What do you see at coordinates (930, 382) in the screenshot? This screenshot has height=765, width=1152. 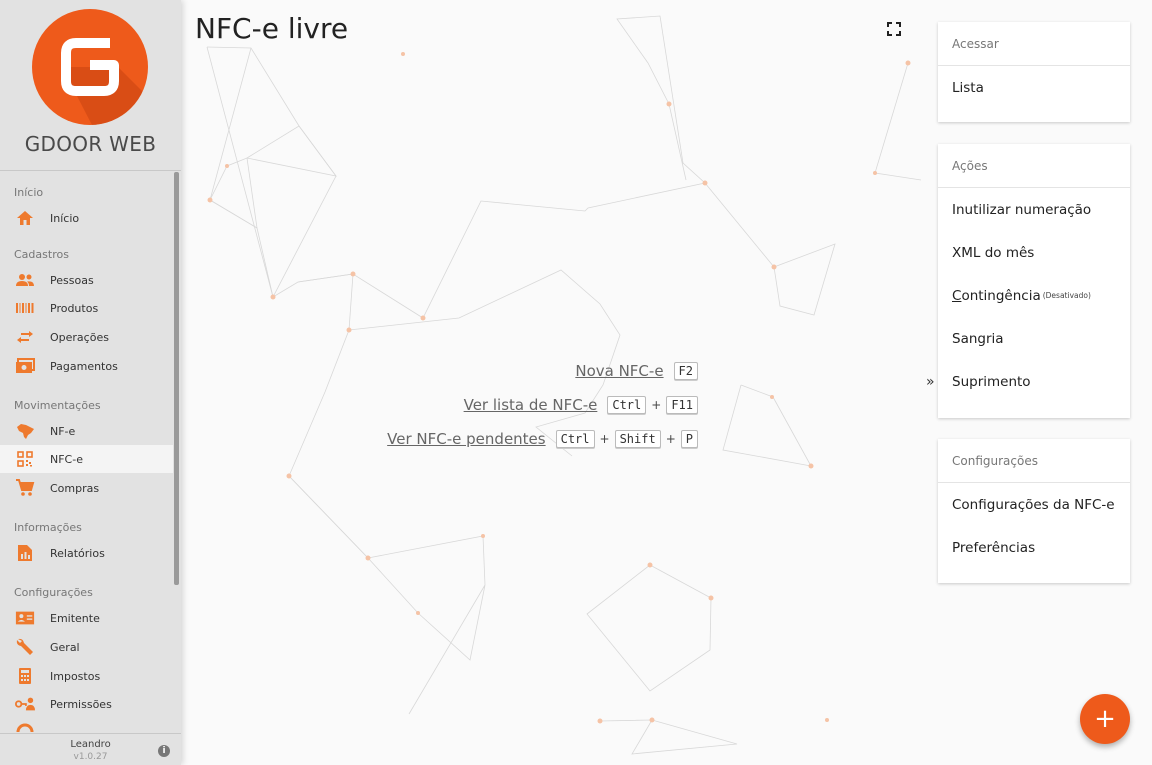 I see `collapse-panel-button: »` at bounding box center [930, 382].